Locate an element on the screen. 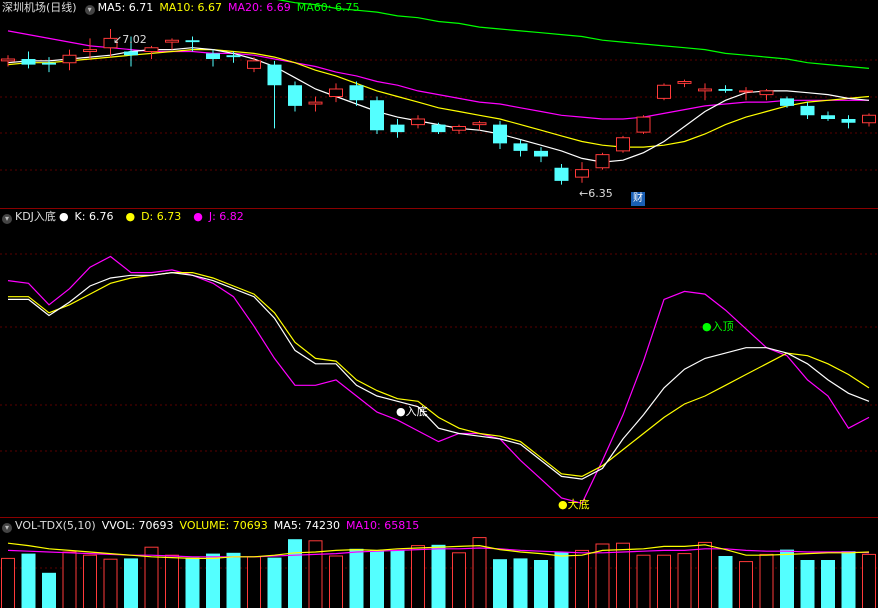 Image resolution: width=878 pixels, height=608 pixels. high-price-label: ↙7.02 is located at coordinates (130, 39).